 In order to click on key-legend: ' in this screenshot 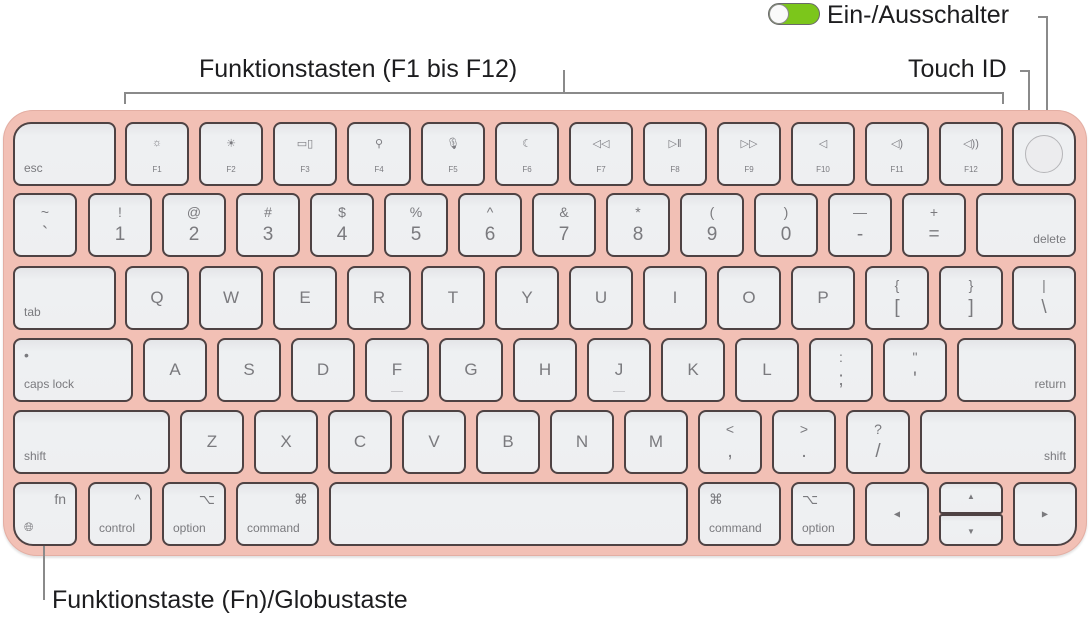, I will do `click(915, 379)`.